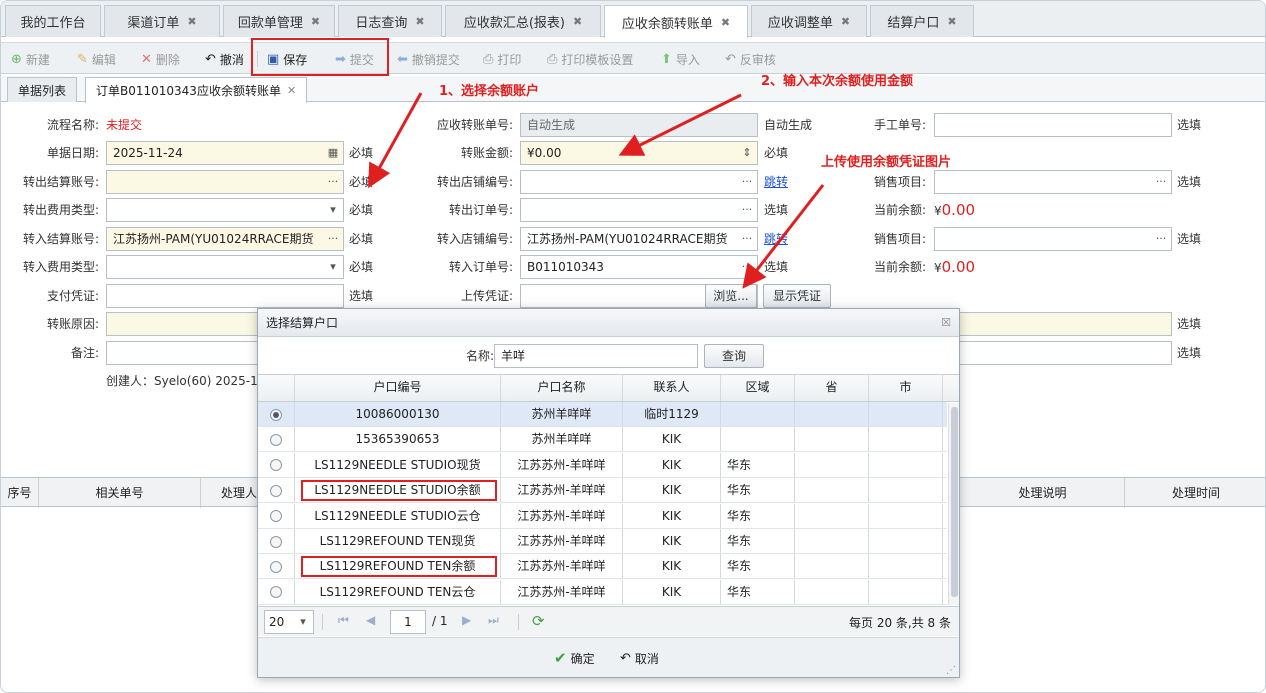  What do you see at coordinates (408, 622) in the screenshot?
I see `page-number-input: 1` at bounding box center [408, 622].